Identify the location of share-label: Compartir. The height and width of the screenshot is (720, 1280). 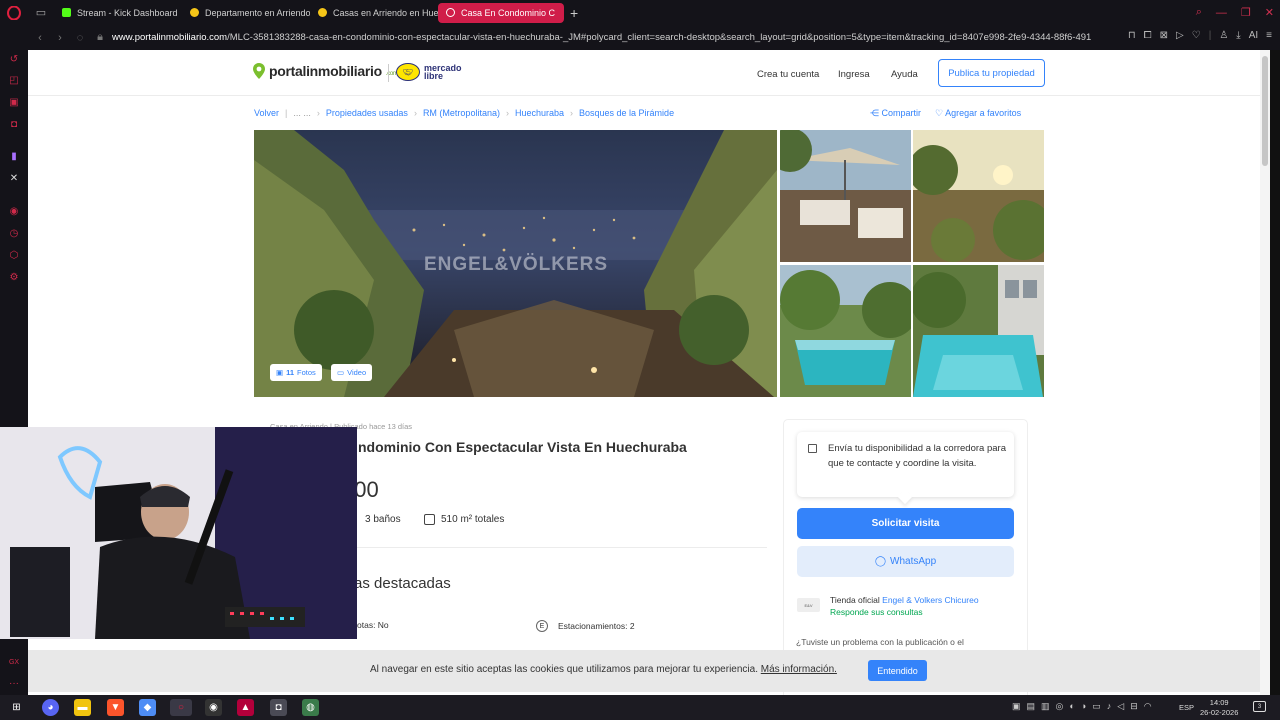
(901, 113).